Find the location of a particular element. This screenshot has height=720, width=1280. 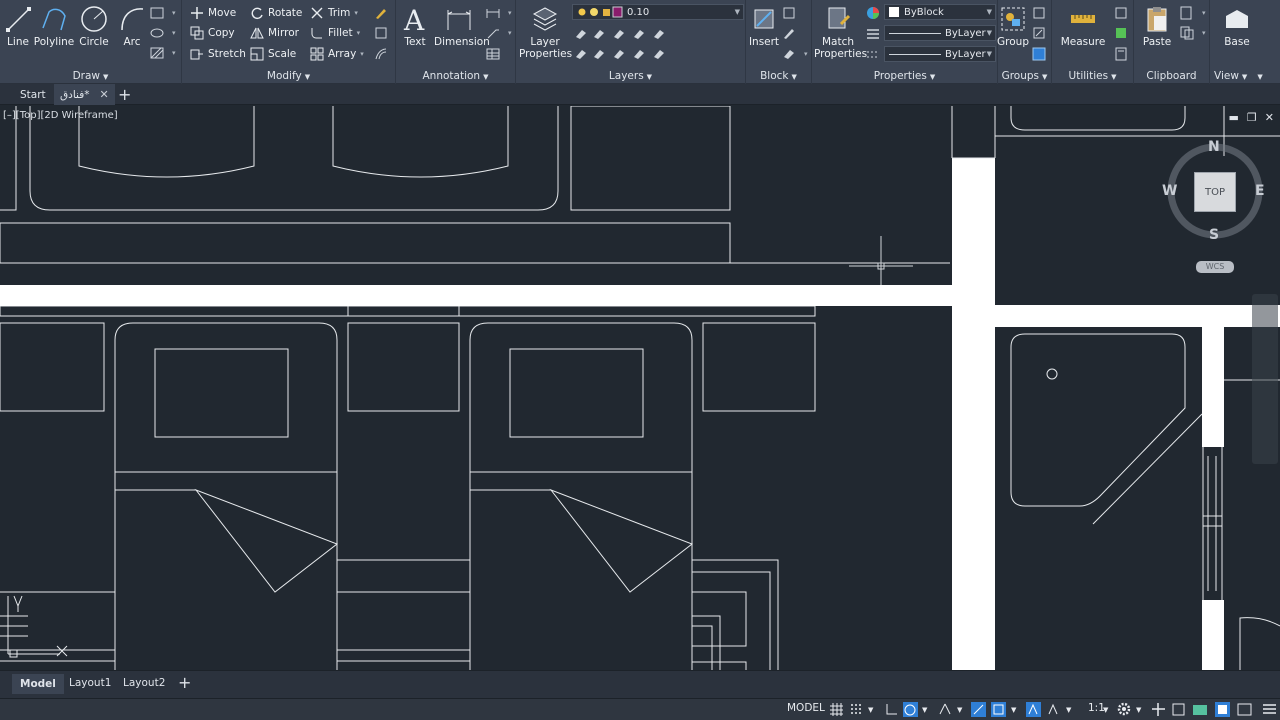

measure-button: Measure is located at coordinates (1083, 33).